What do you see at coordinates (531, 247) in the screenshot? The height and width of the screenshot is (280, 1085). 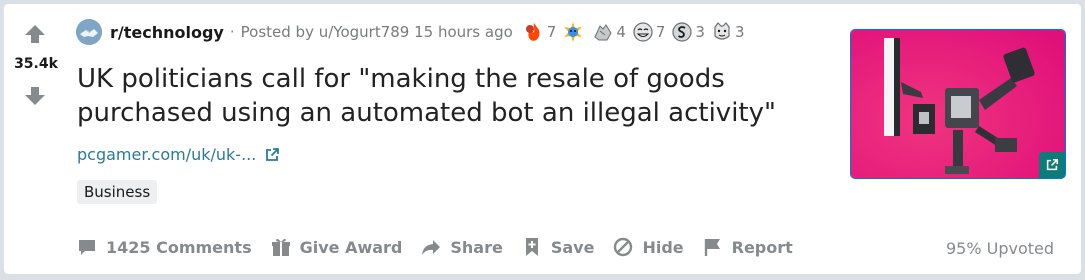 I see `bookmark-plus-icon` at bounding box center [531, 247].